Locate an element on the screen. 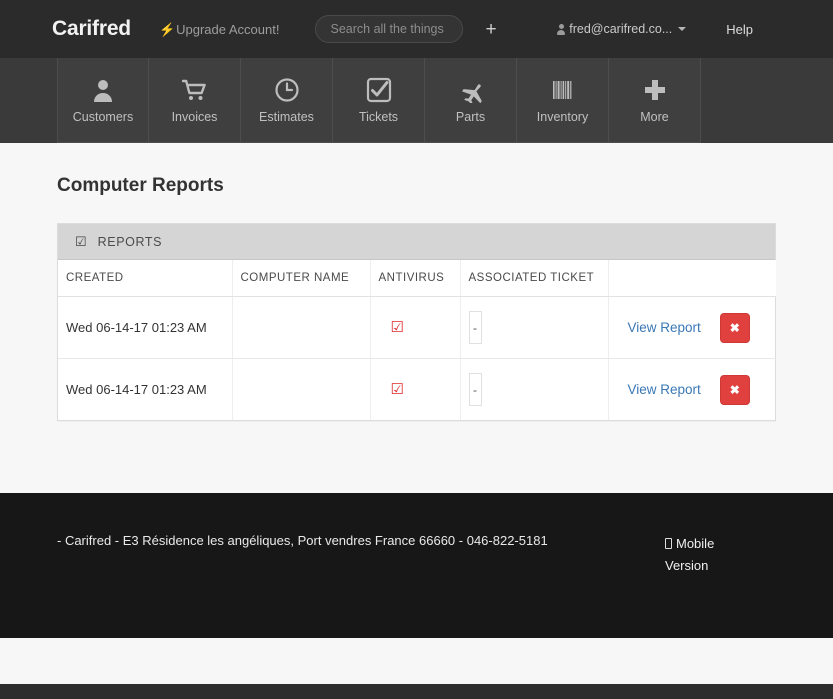  nav-label: Parts is located at coordinates (470, 116).